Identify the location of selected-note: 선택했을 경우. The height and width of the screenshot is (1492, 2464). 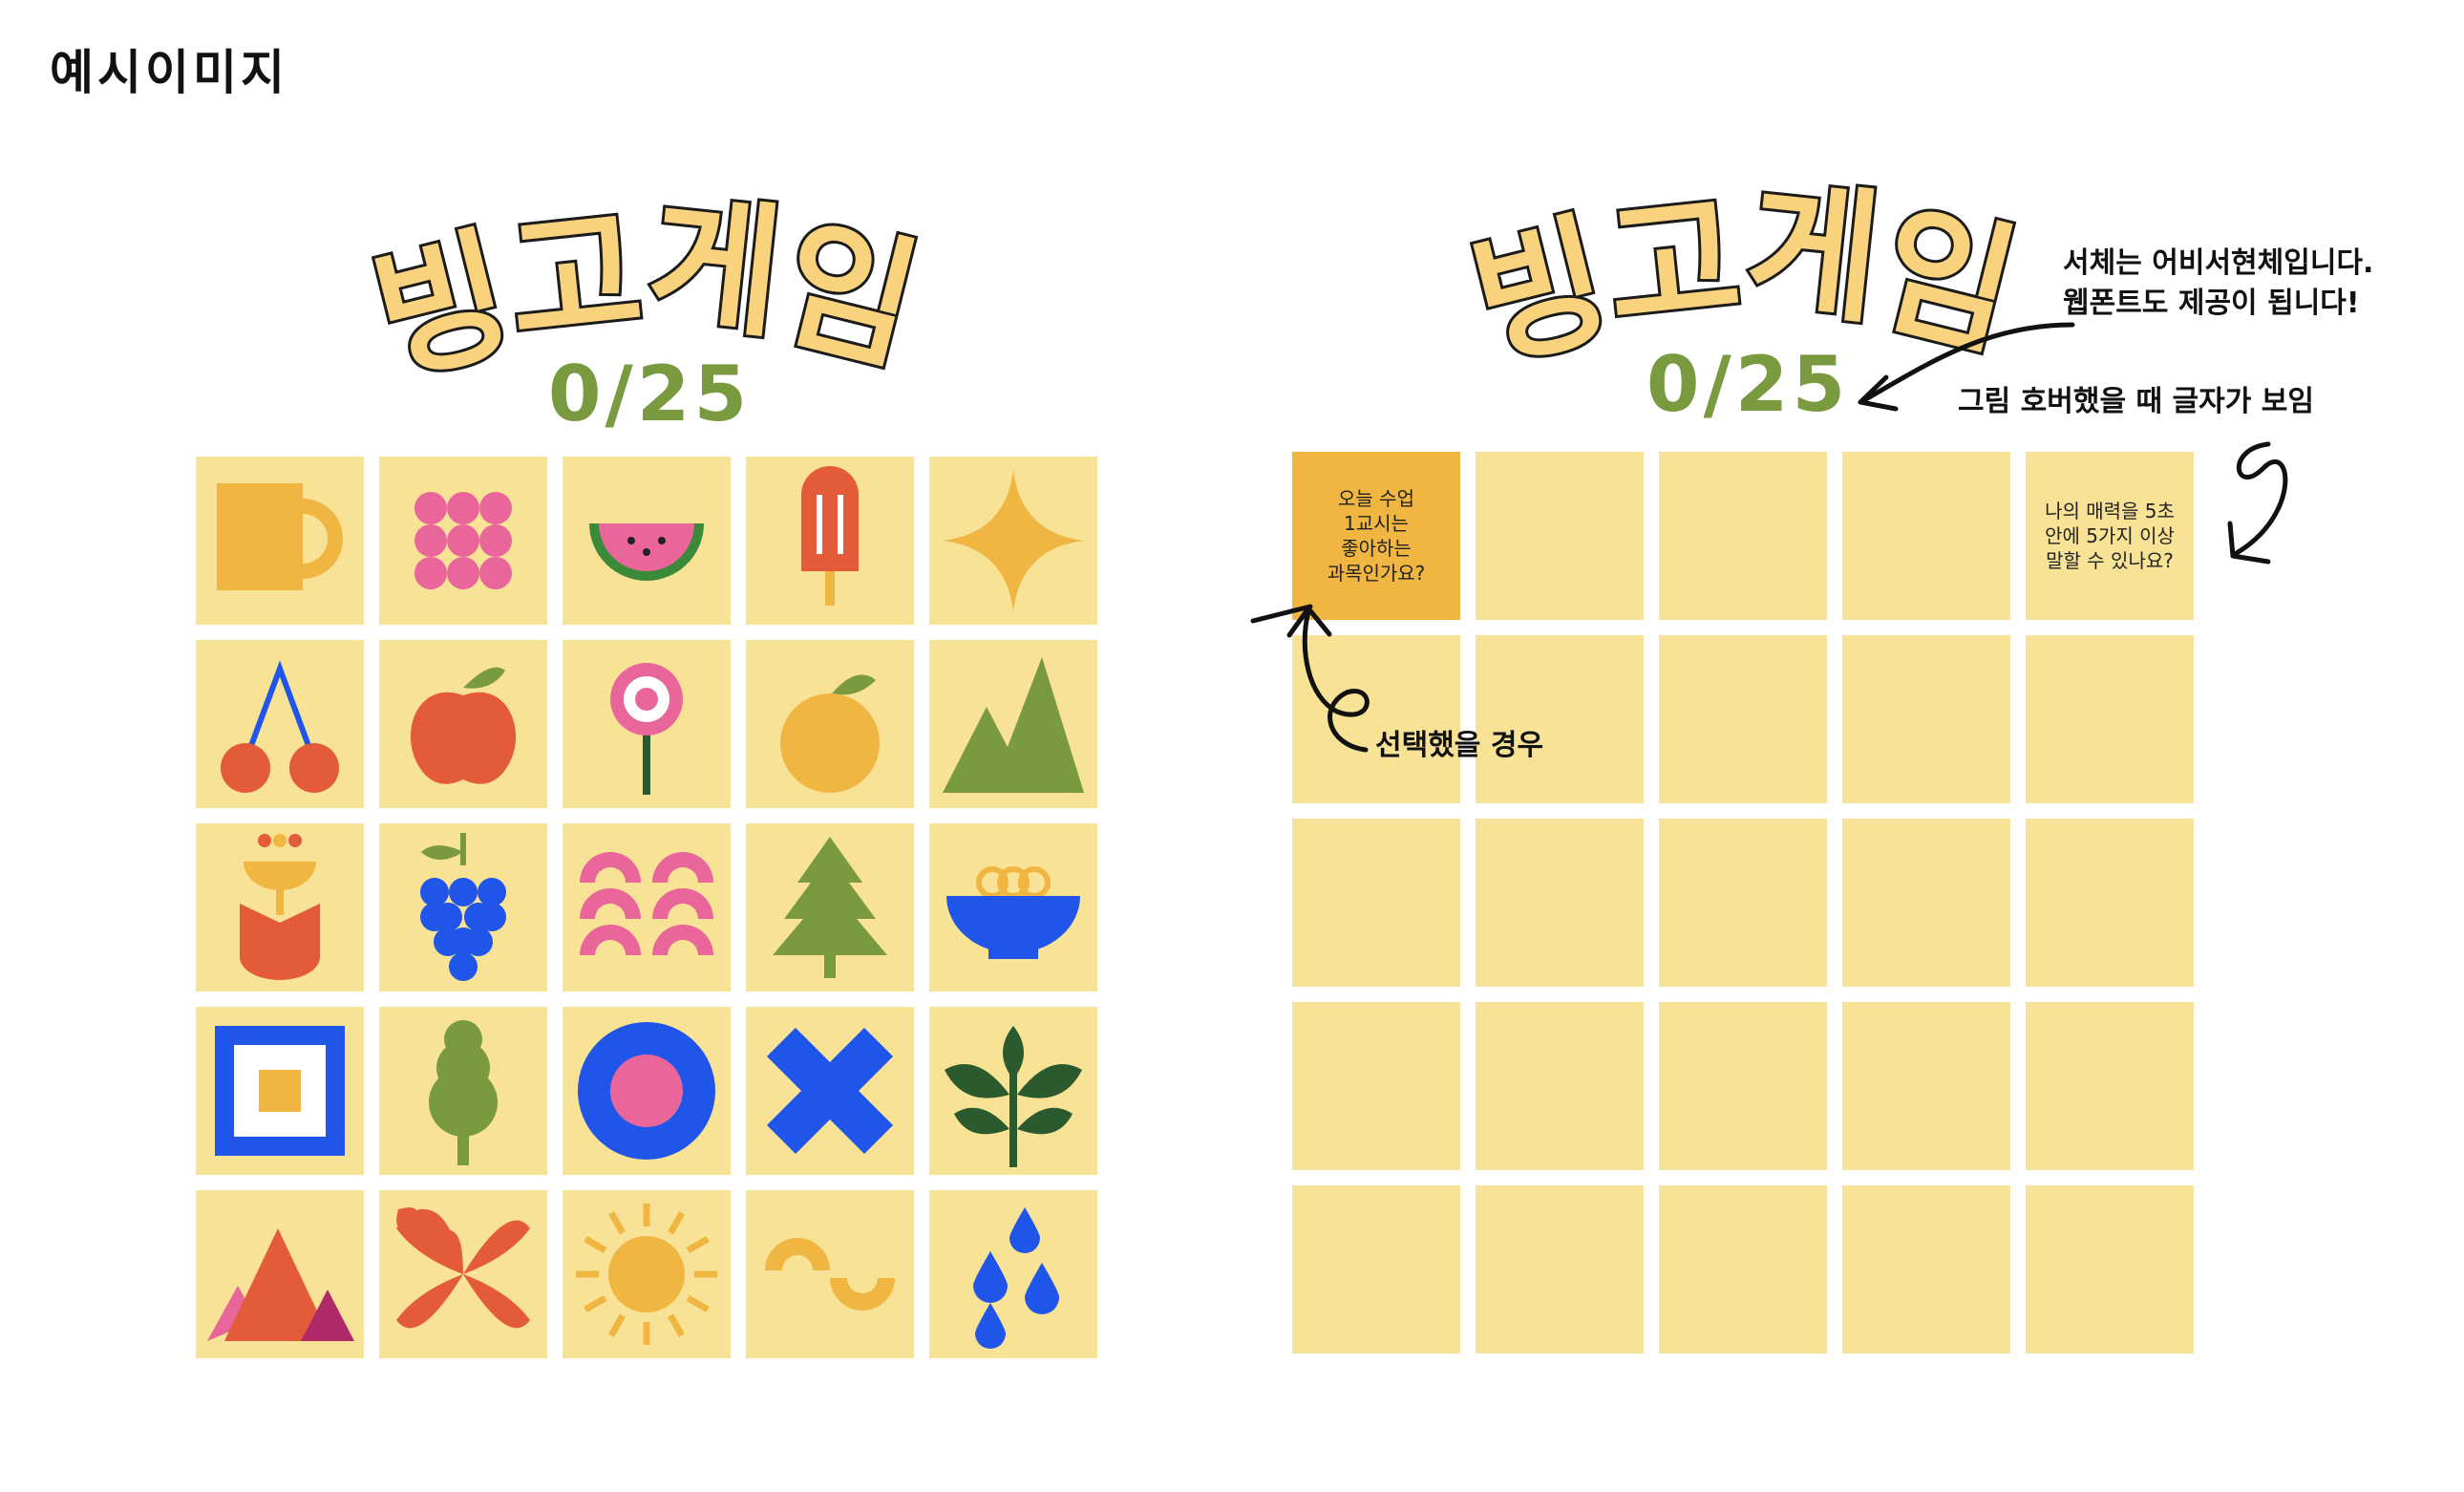
(1459, 745).